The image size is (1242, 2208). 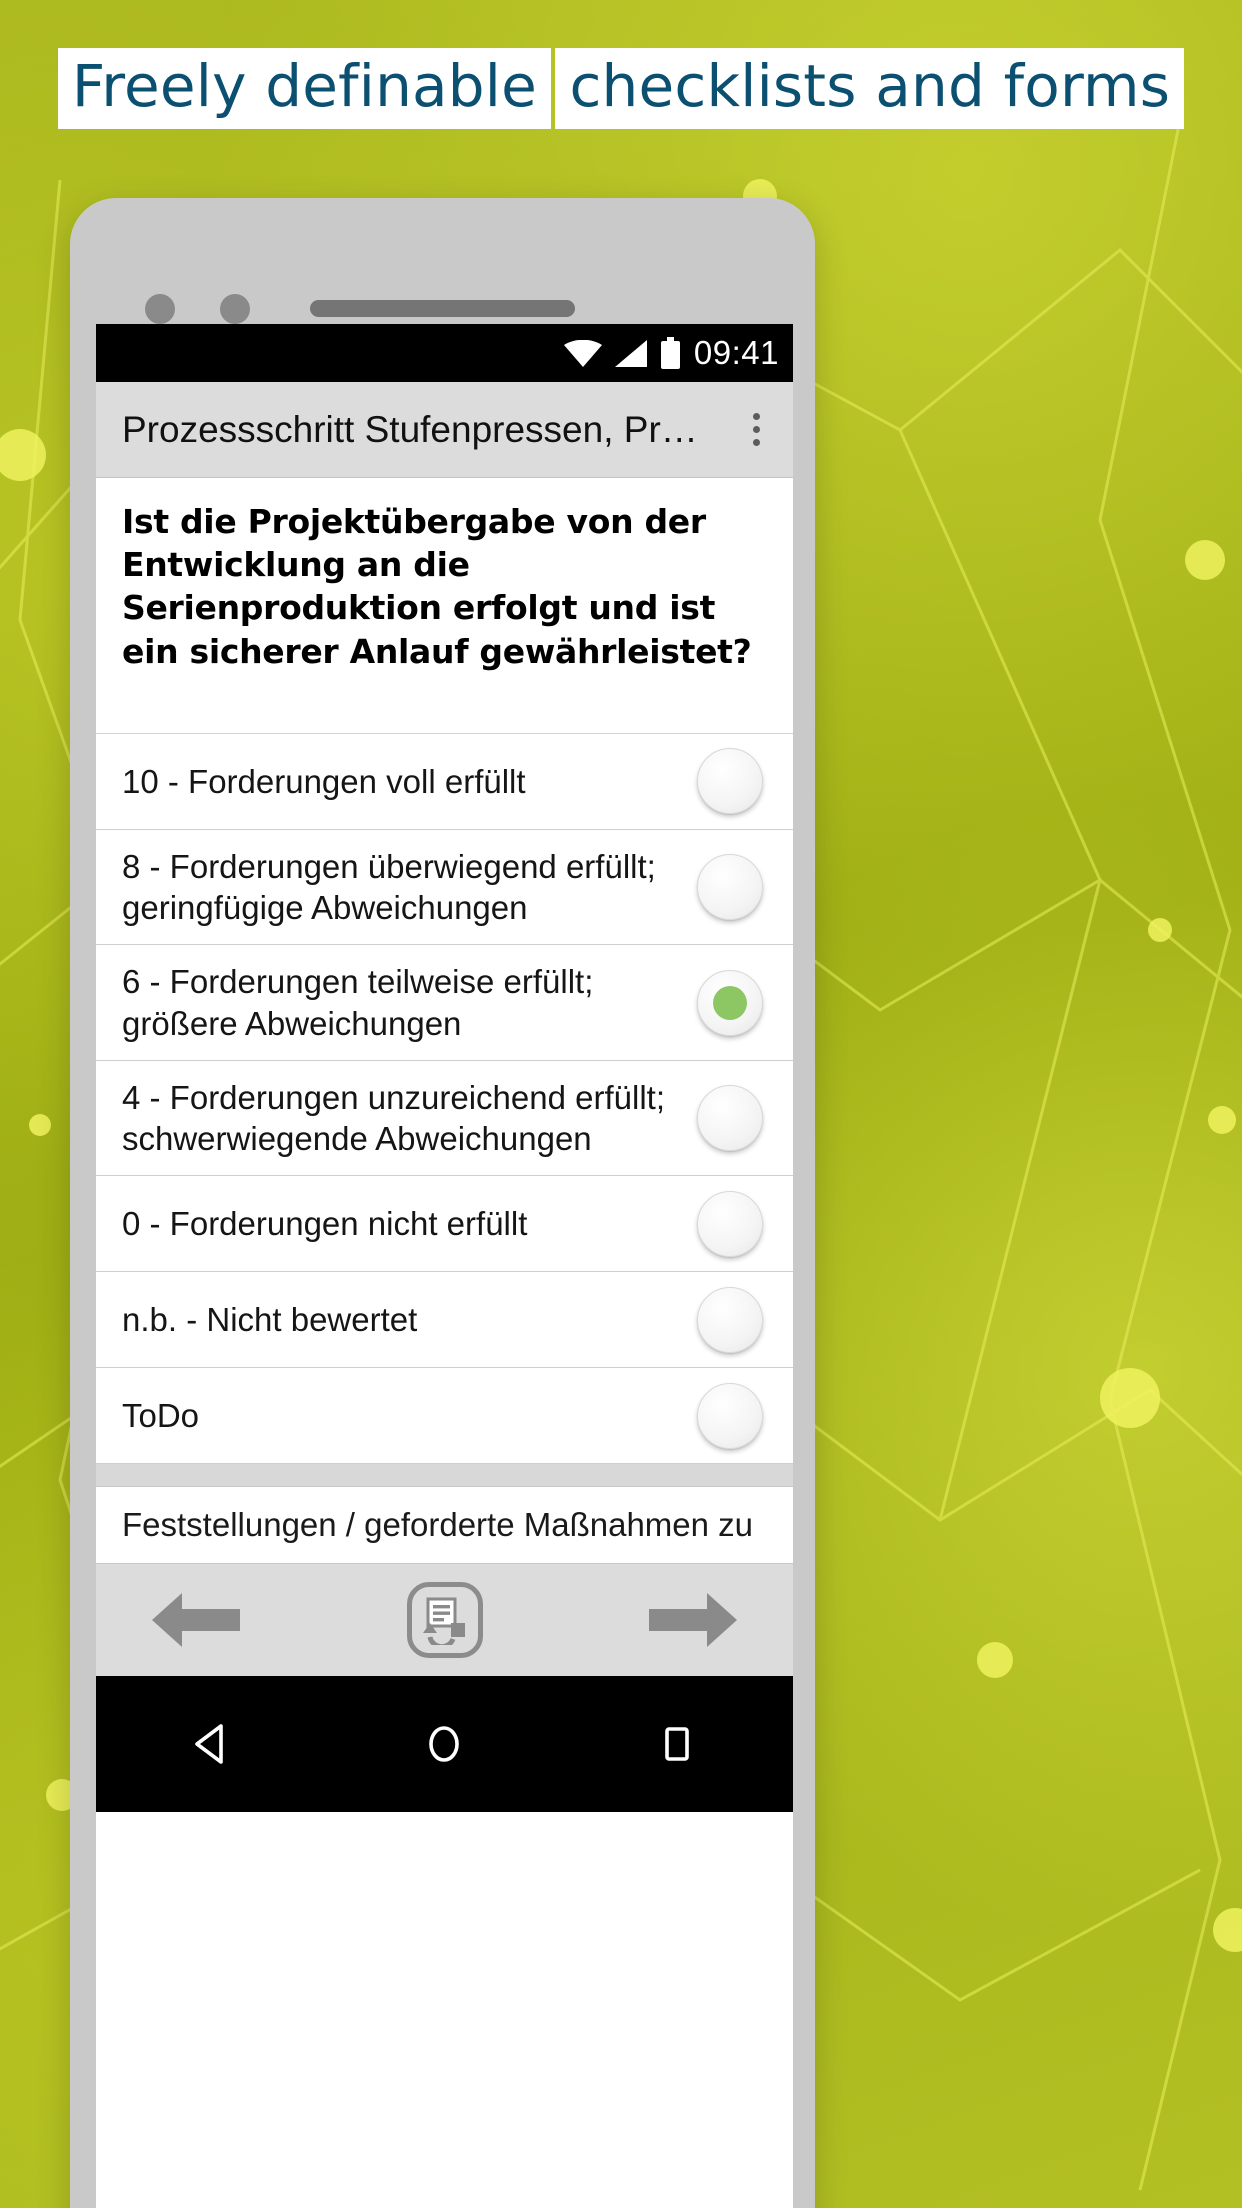 I want to click on overflow-menu-icon, so click(x=756, y=430).